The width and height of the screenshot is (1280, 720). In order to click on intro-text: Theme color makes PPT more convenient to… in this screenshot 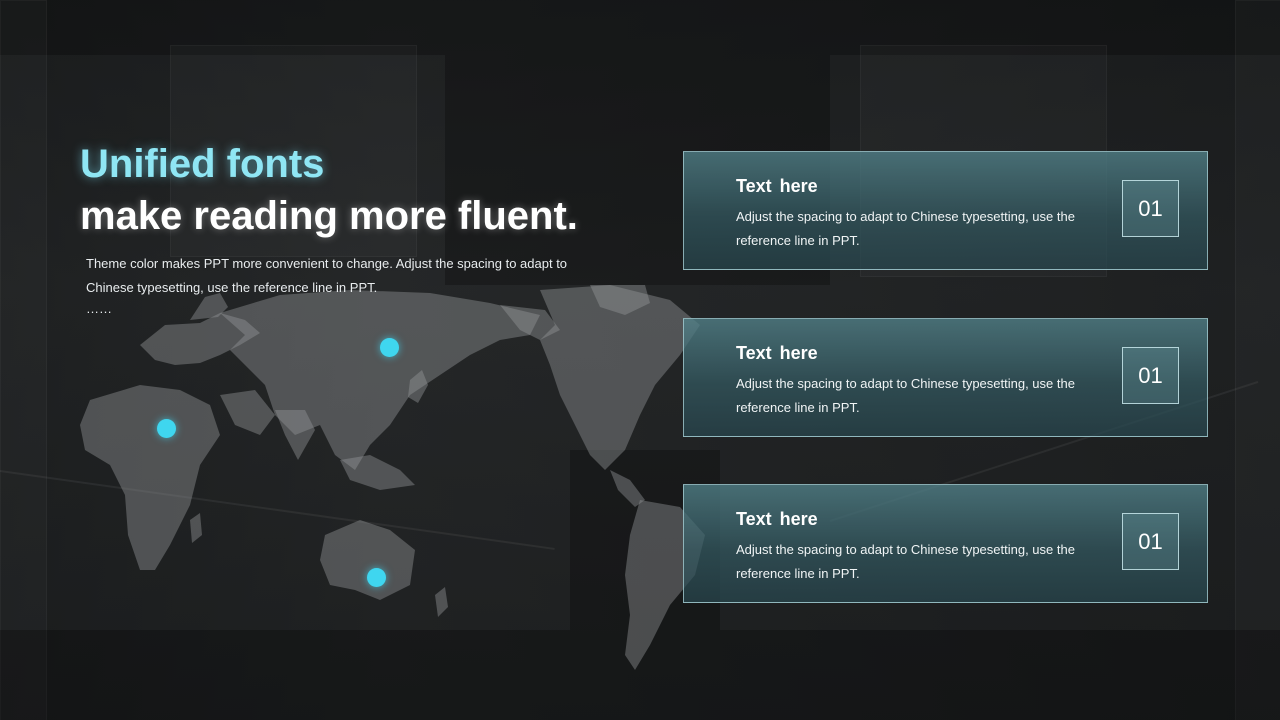, I will do `click(327, 275)`.